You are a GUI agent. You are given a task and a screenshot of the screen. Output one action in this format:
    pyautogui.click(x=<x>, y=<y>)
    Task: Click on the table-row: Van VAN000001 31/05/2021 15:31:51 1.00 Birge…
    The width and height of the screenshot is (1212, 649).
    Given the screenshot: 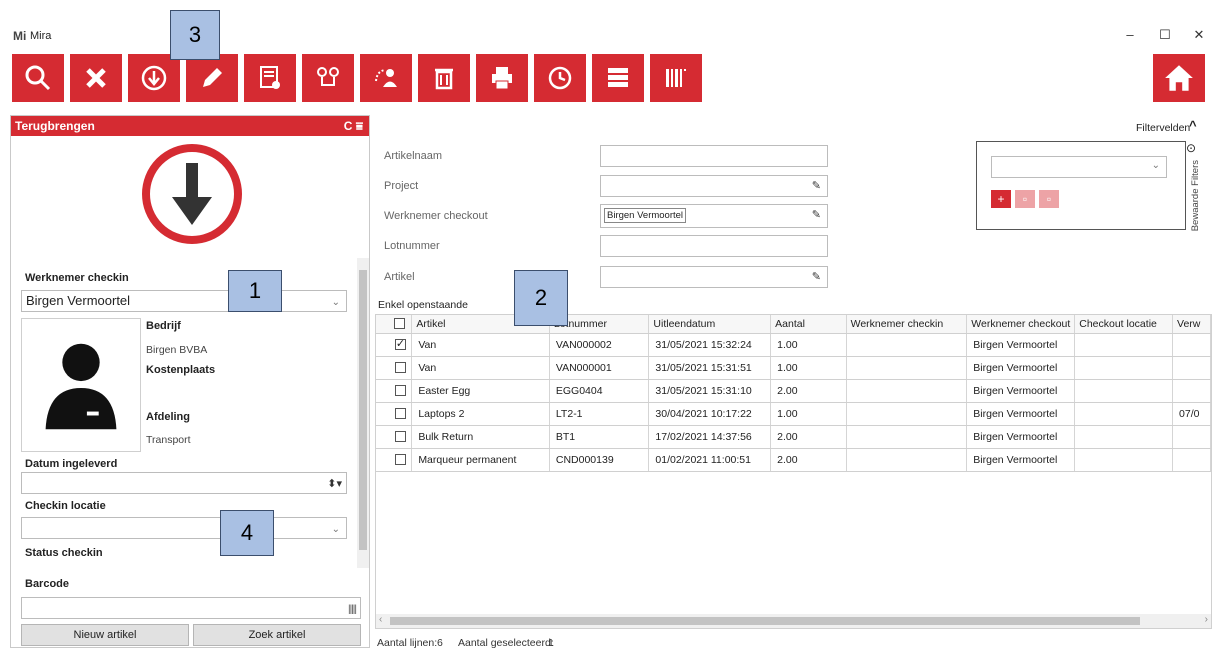 What is the action you would take?
    pyautogui.click(x=793, y=368)
    